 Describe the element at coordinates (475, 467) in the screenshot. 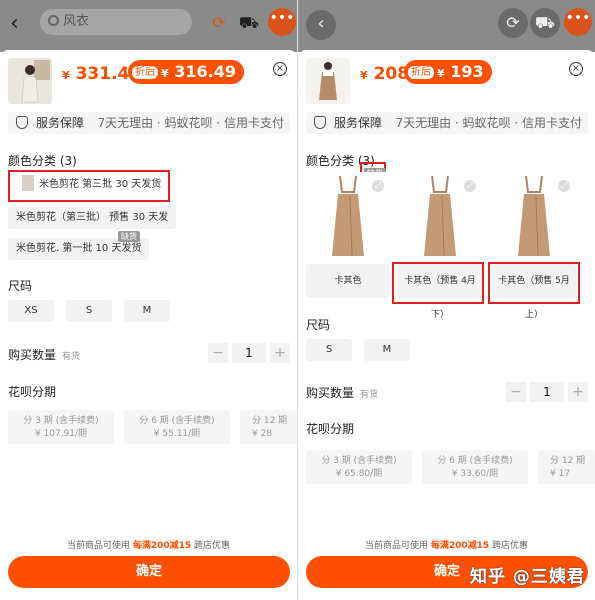

I see `installment-option-6: 分 6 期 (含手续费) ¥ 33.60/期` at that location.